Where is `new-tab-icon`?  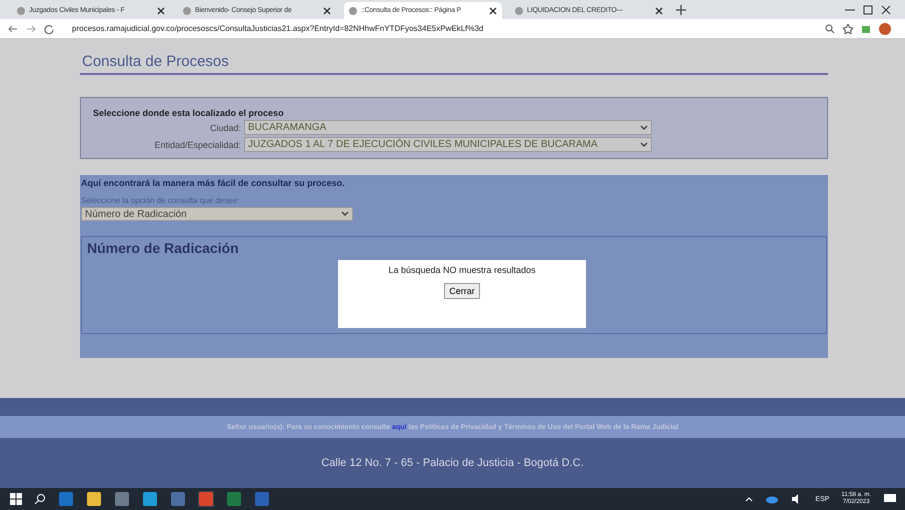
new-tab-icon is located at coordinates (681, 9).